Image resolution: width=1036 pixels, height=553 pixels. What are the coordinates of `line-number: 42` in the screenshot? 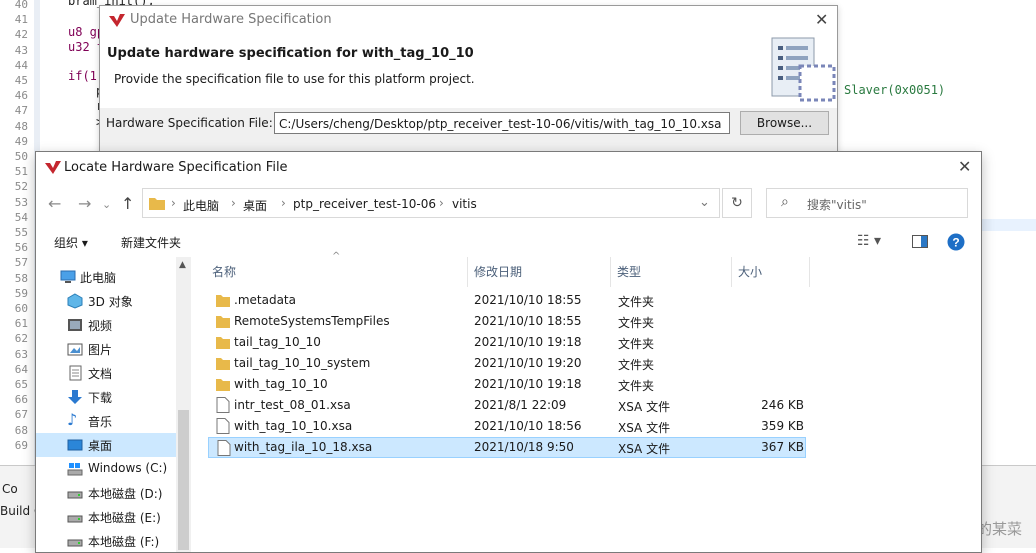 It's located at (21, 35).